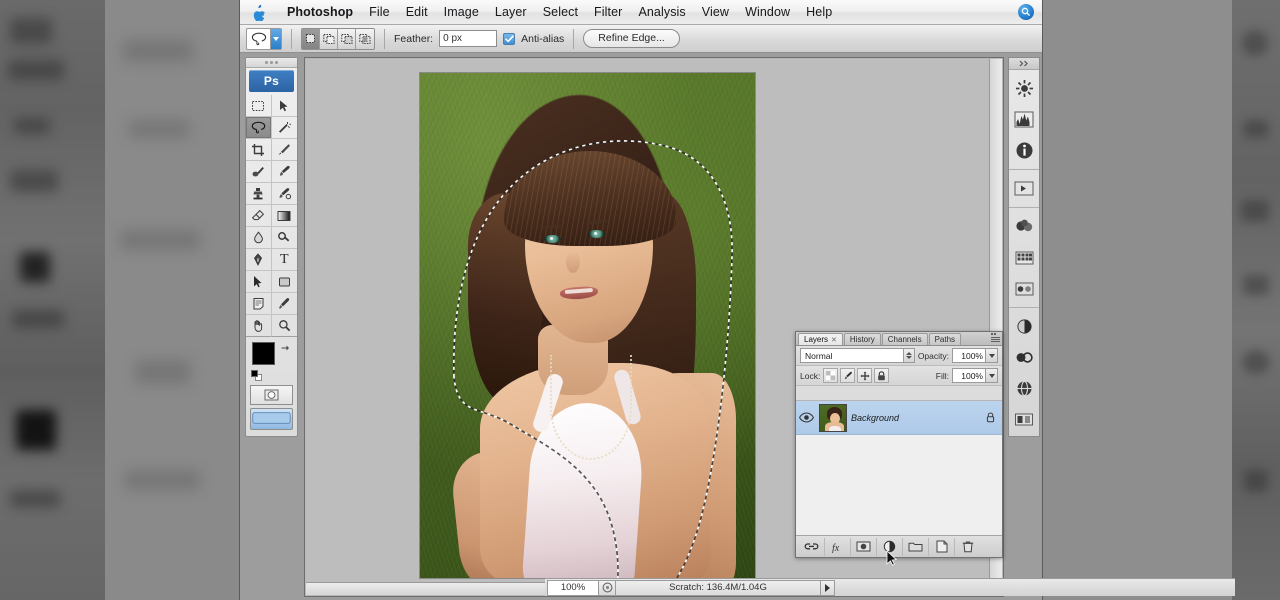  Describe the element at coordinates (284, 150) in the screenshot. I see `slice-knife-icon` at that location.